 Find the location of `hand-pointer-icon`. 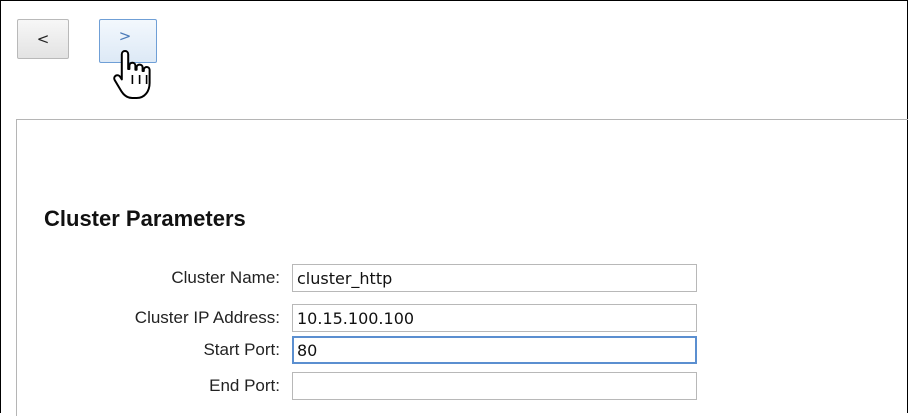

hand-pointer-icon is located at coordinates (132, 74).